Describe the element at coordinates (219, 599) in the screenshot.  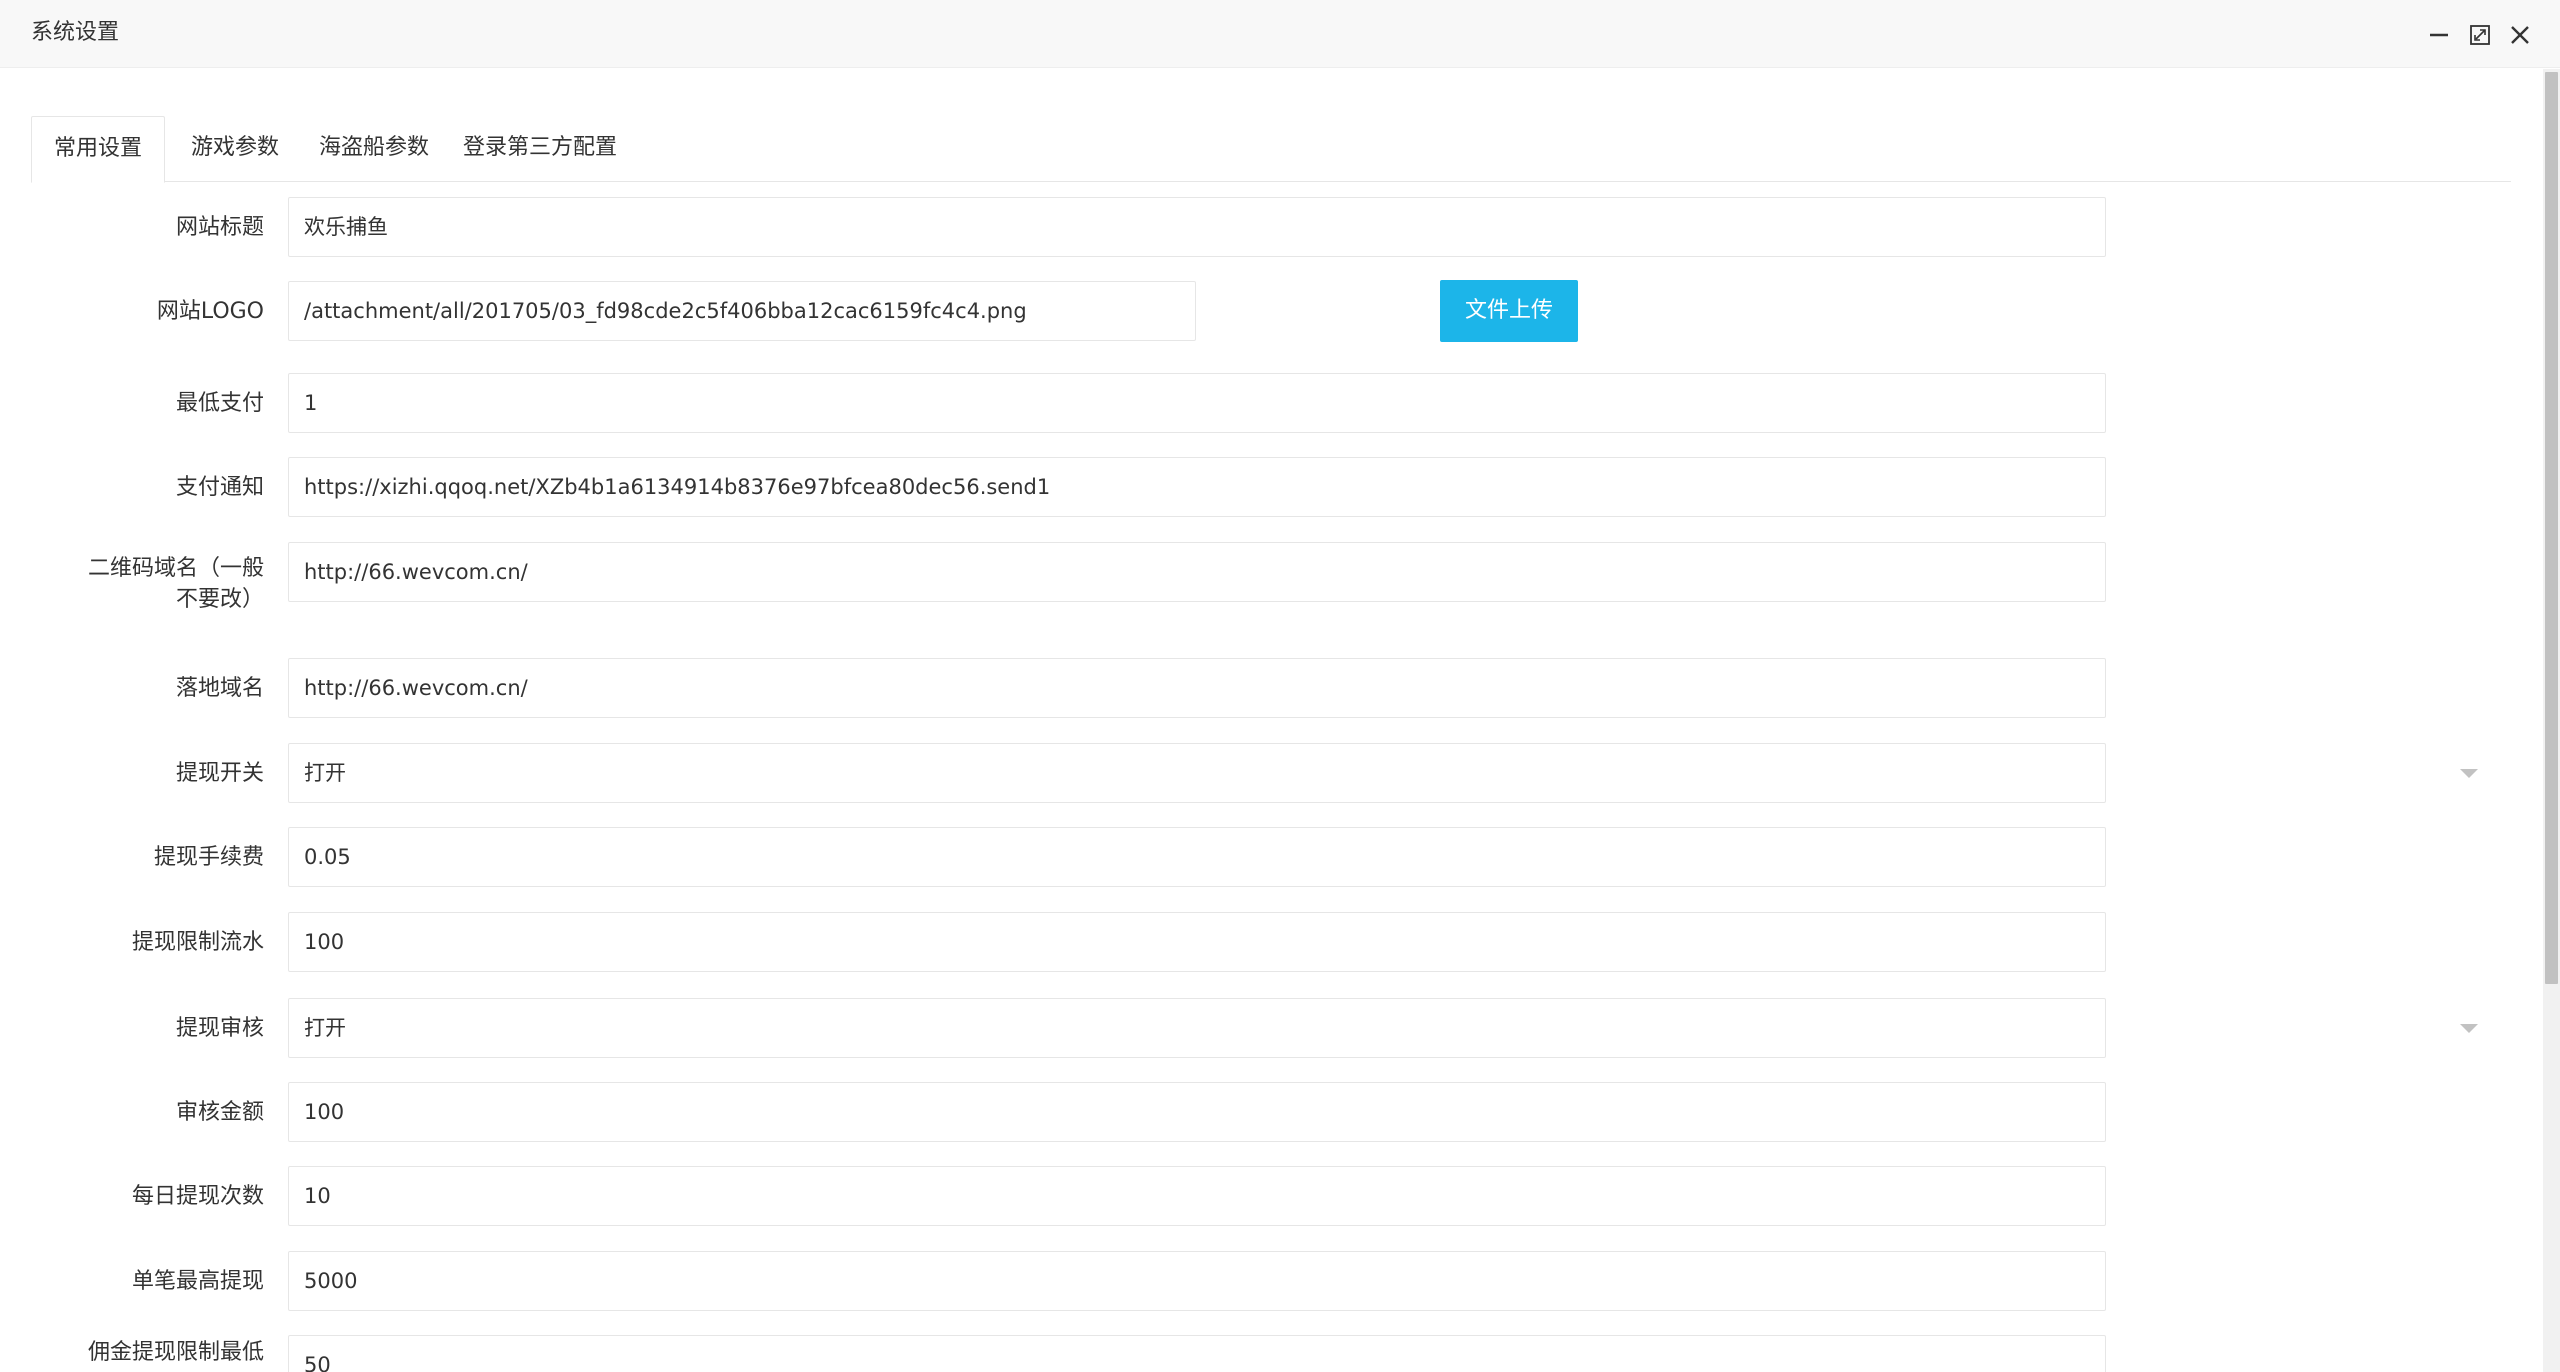
I see `qr-domain-label-line2: 不要改）` at that location.